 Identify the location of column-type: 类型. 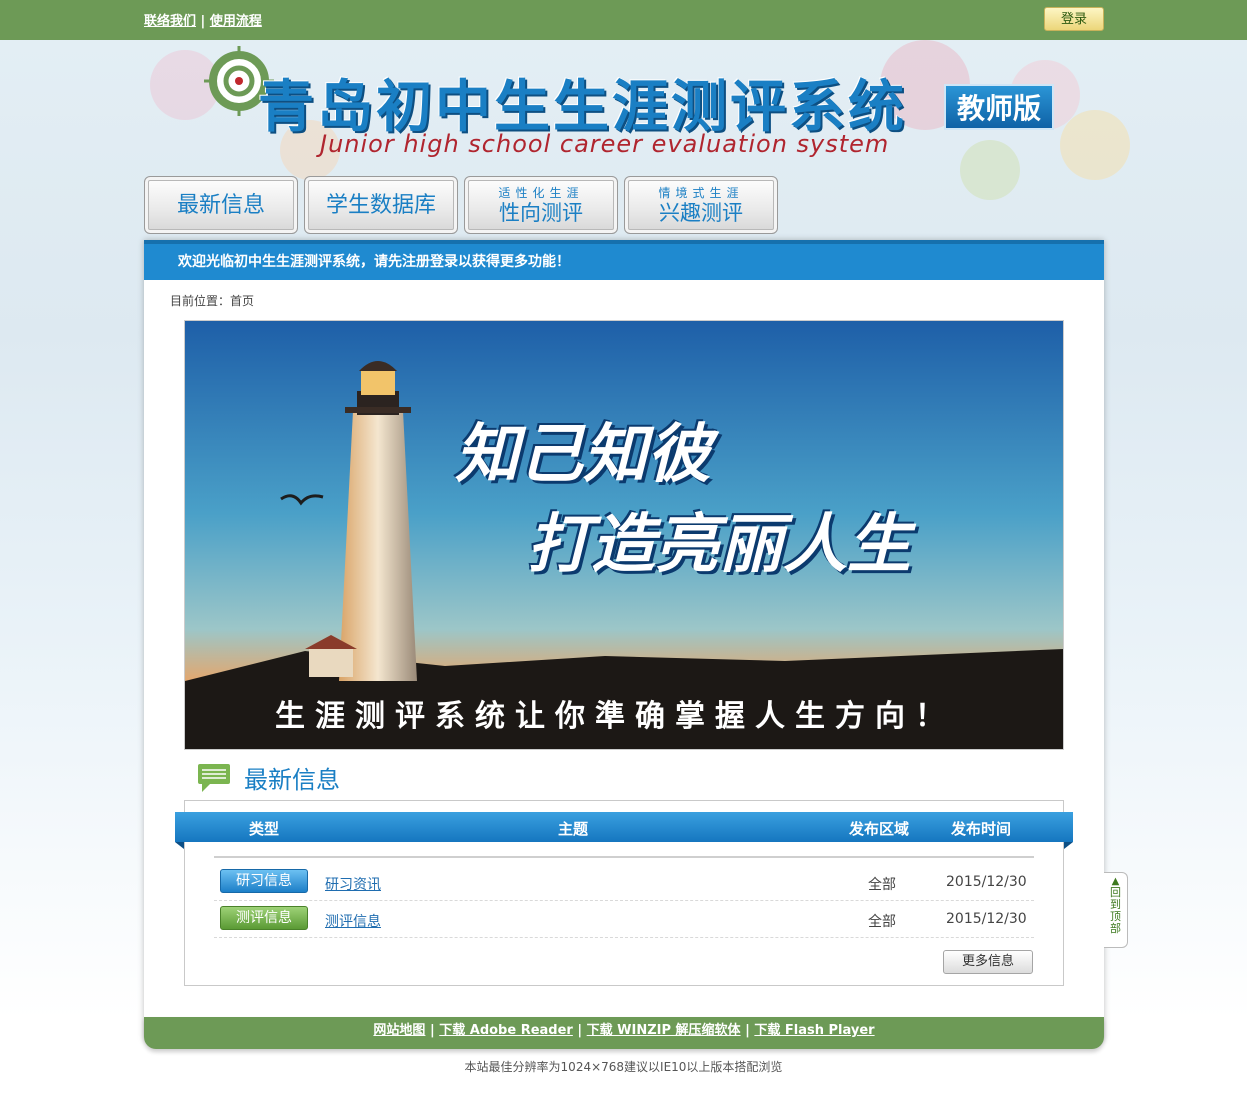
(264, 829).